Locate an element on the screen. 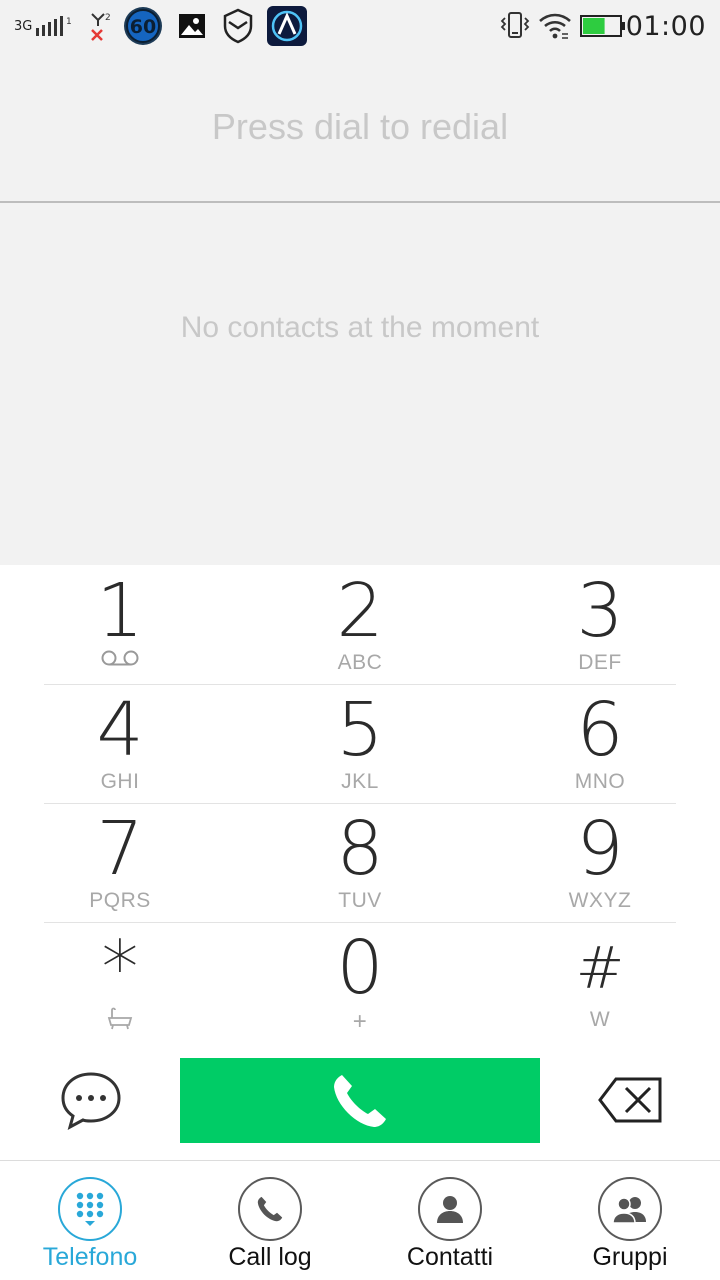  key-7: 7 PQRS is located at coordinates (120, 862).